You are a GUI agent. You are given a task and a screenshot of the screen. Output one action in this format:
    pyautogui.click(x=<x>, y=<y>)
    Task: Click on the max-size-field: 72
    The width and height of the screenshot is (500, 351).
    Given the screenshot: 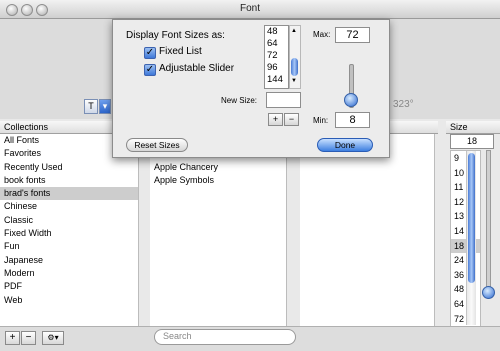 What is the action you would take?
    pyautogui.click(x=352, y=35)
    